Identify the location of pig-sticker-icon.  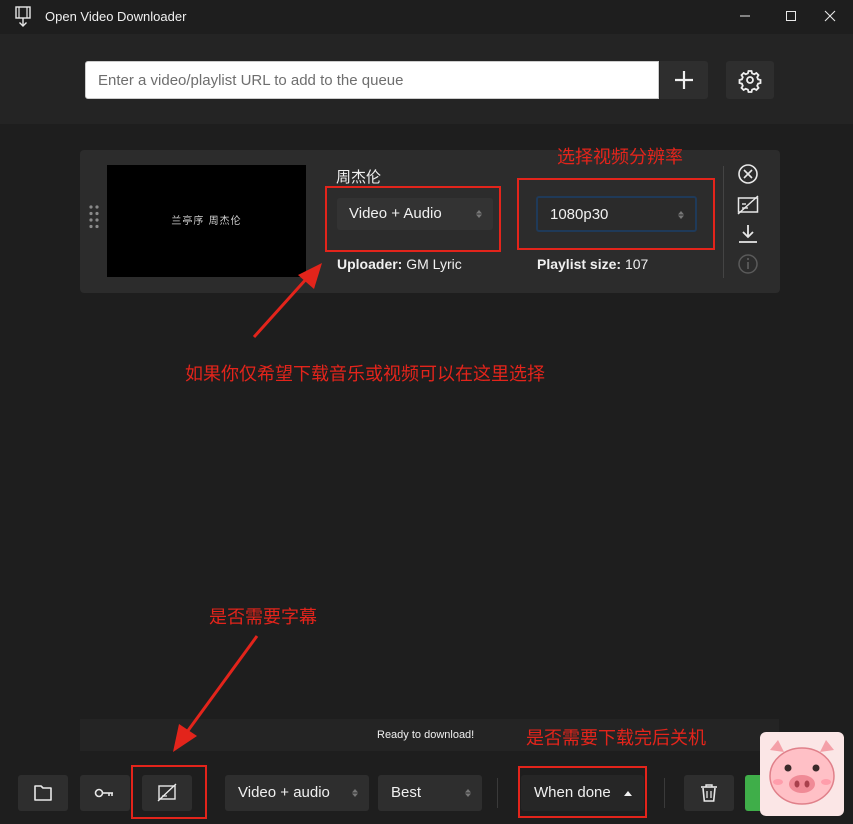
(802, 774).